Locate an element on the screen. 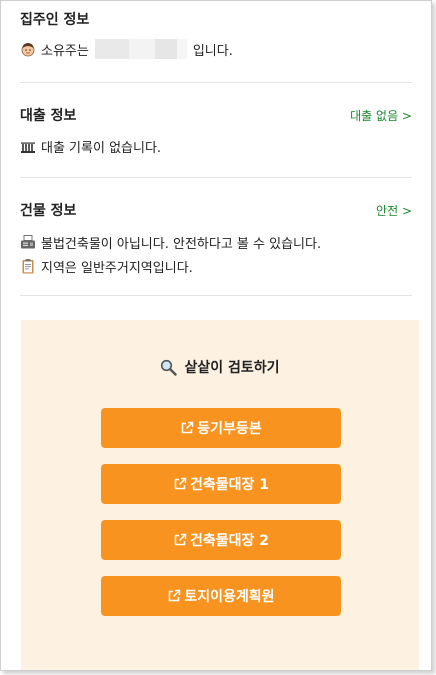 The height and width of the screenshot is (675, 436). building-ledger-1-button: 건축물대장 1 is located at coordinates (221, 484).